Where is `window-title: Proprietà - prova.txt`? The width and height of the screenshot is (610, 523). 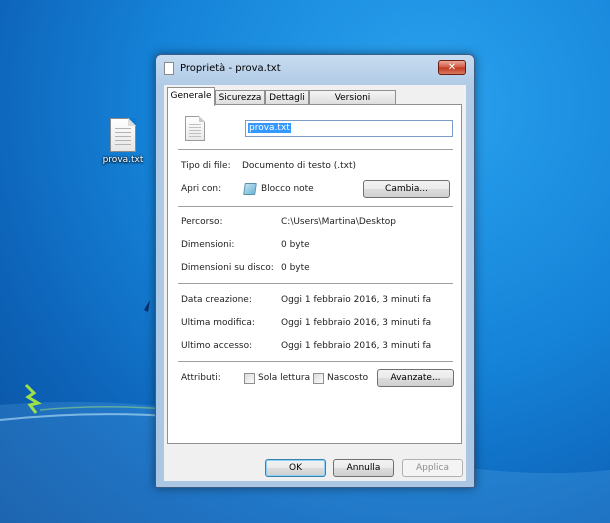 window-title: Proprietà - prova.txt is located at coordinates (230, 68).